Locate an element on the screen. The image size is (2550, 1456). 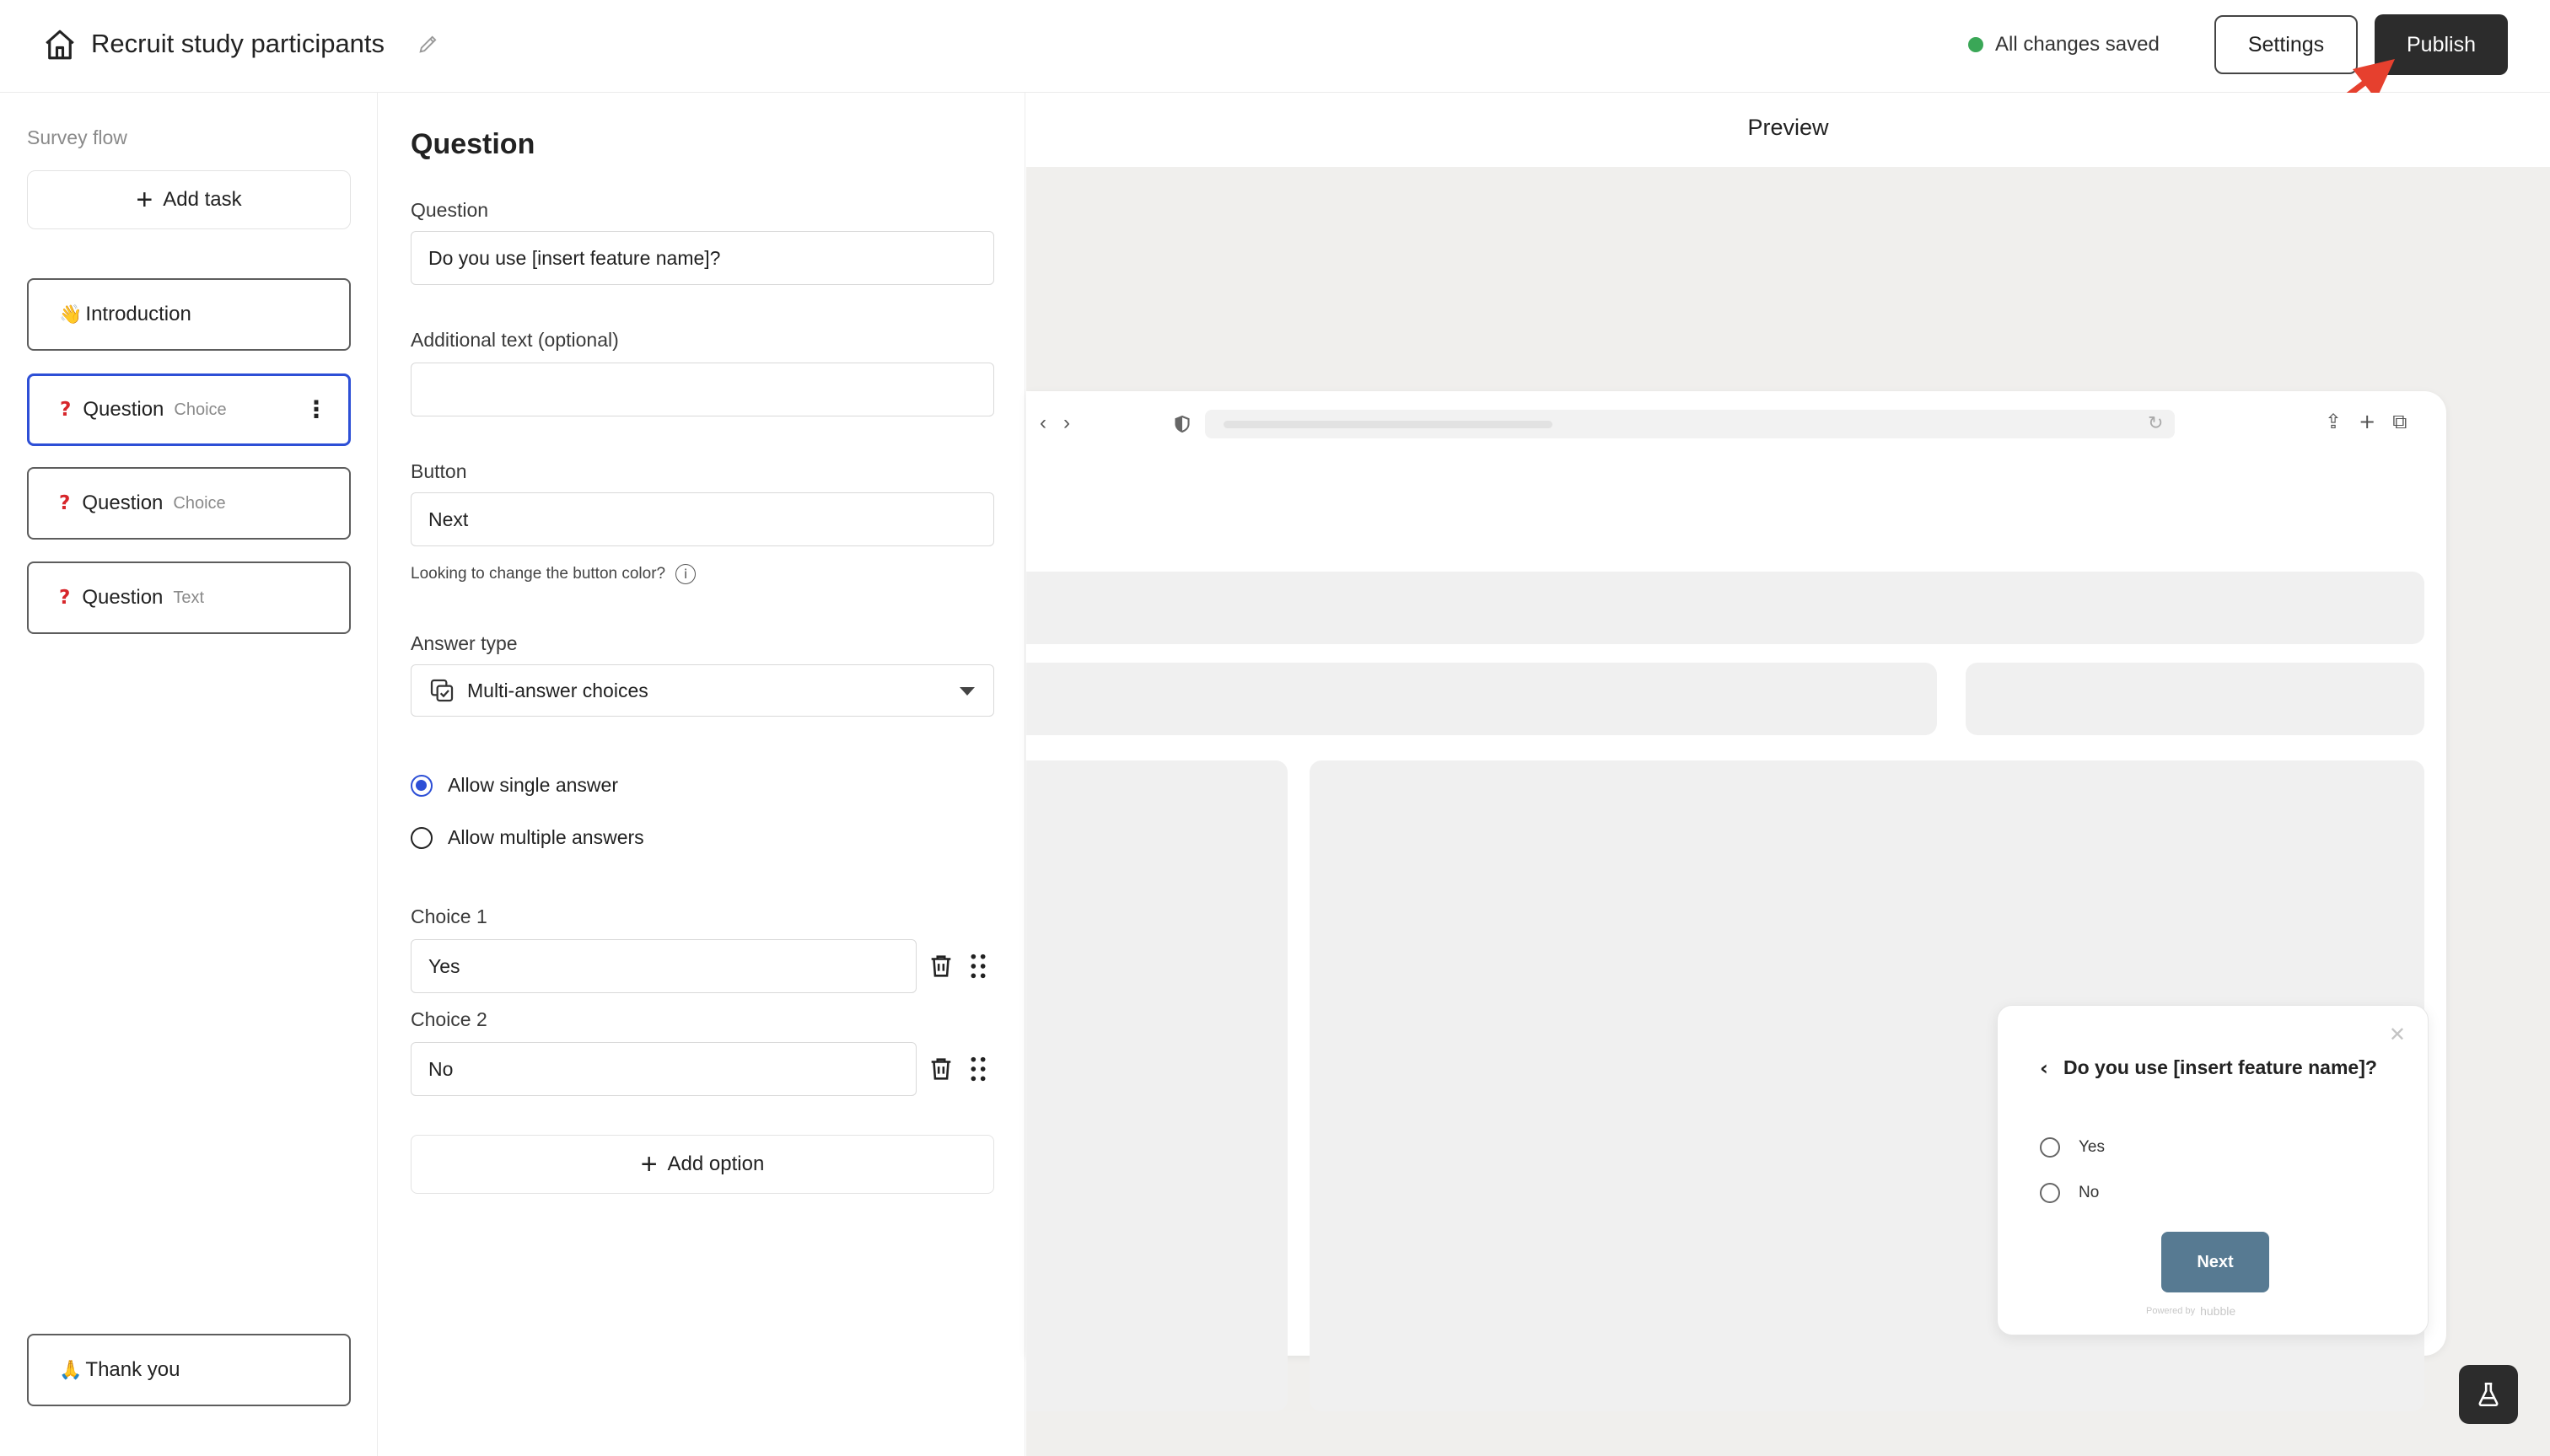
powered-by: Powered by hubble is located at coordinates (2190, 1311).